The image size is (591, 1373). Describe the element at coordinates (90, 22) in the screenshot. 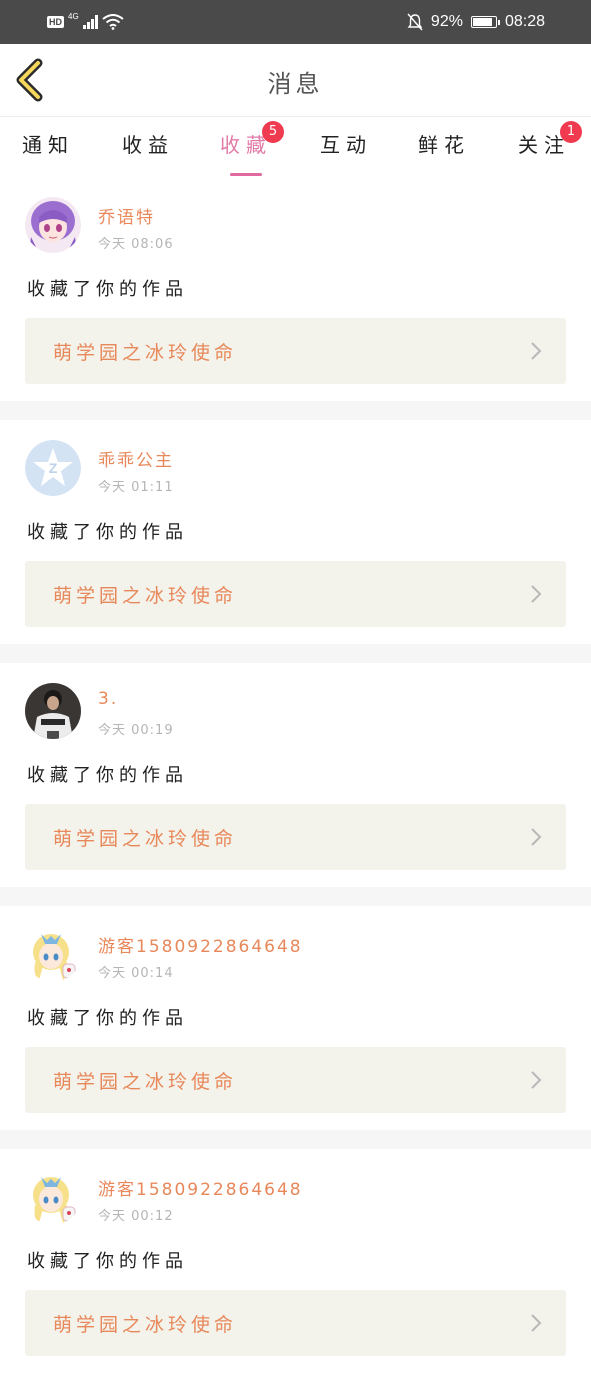

I see `signal-icon` at that location.